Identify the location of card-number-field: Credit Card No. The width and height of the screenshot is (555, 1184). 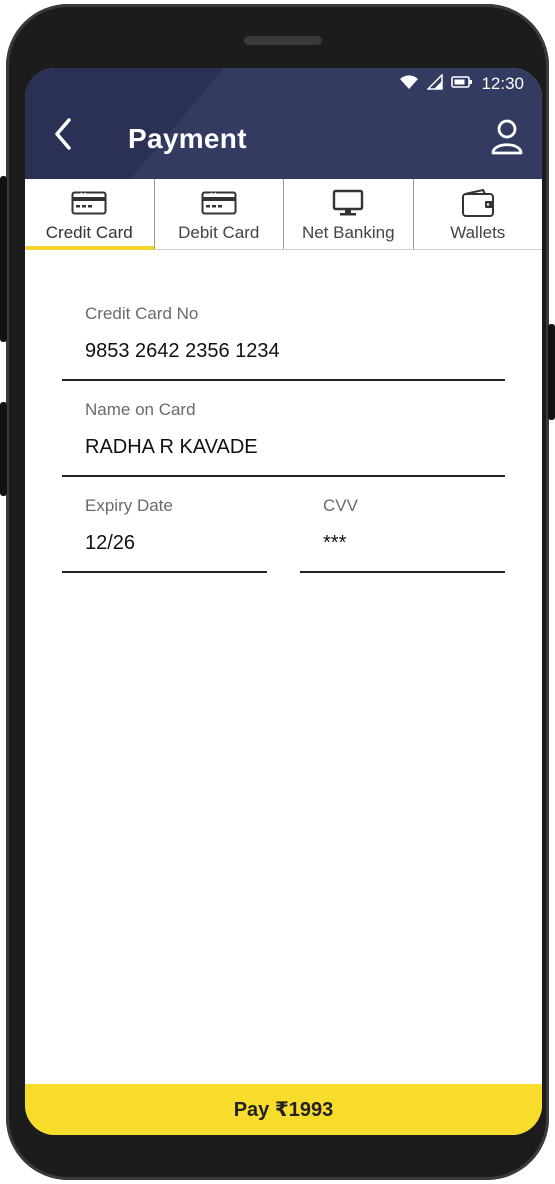
(283, 342).